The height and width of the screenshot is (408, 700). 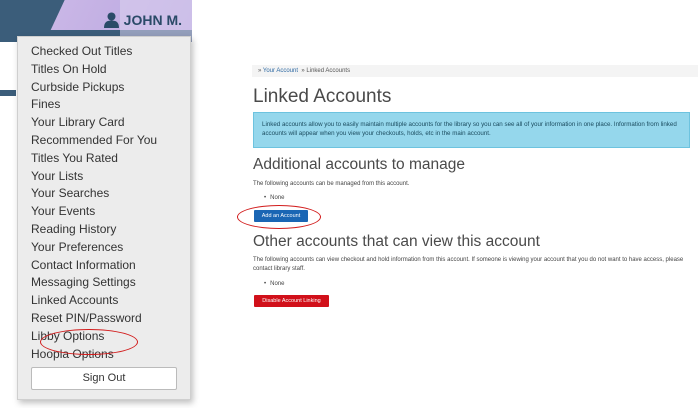 What do you see at coordinates (104, 194) in the screenshot?
I see `menu-item-your-searches: Your Searches` at bounding box center [104, 194].